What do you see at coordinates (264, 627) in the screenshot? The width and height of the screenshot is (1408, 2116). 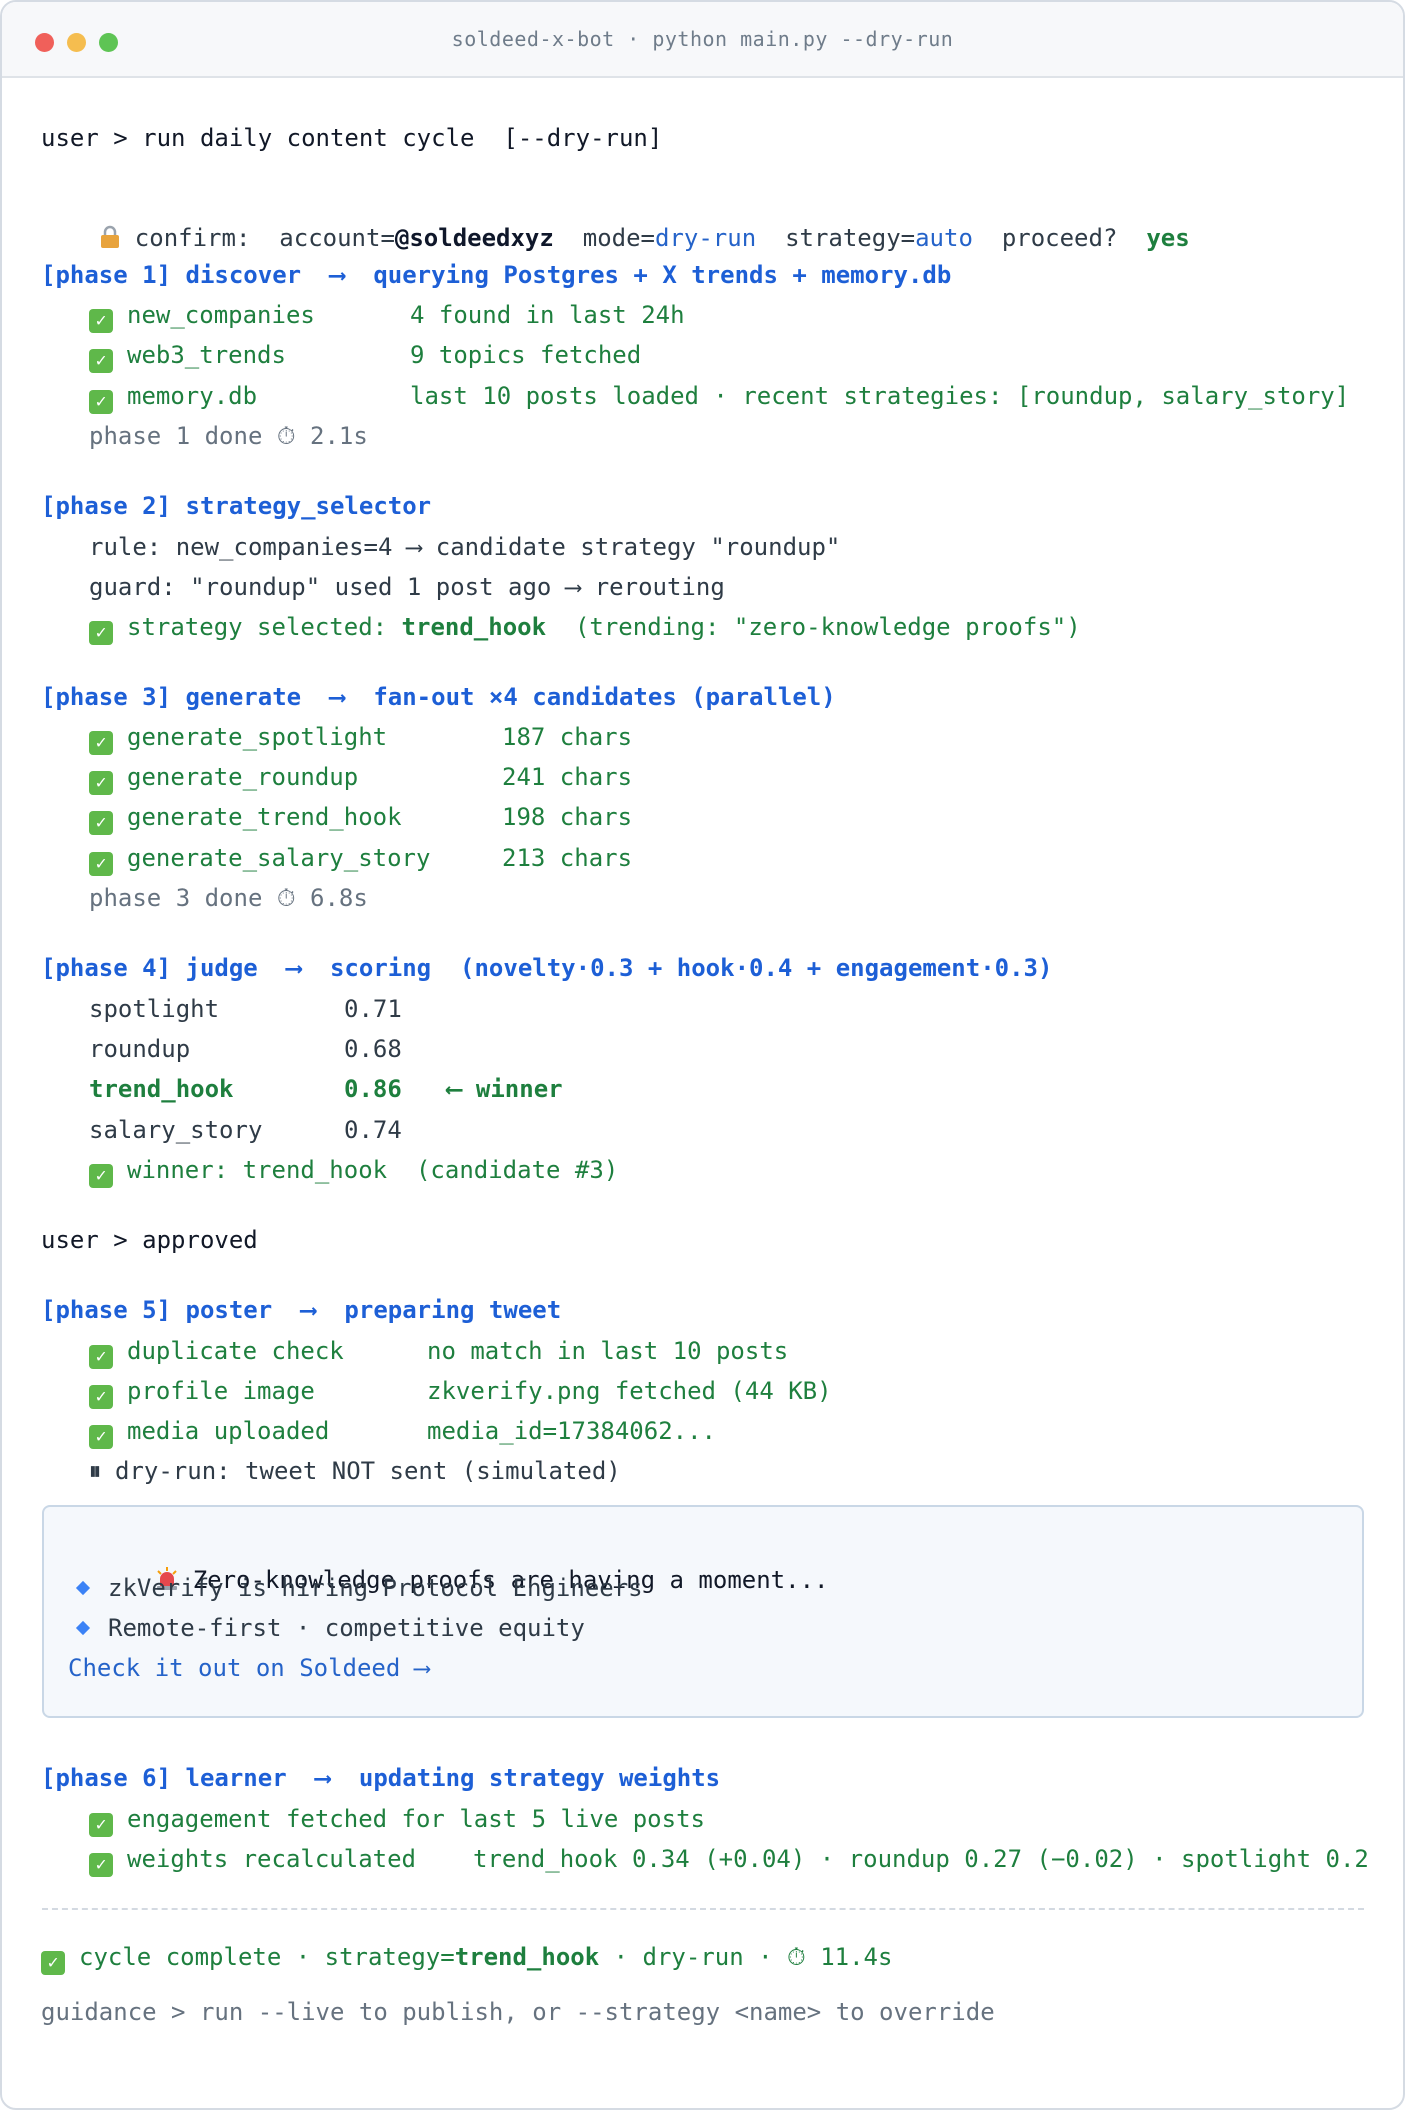 I see `selected-prefix: strategy selected:` at bounding box center [264, 627].